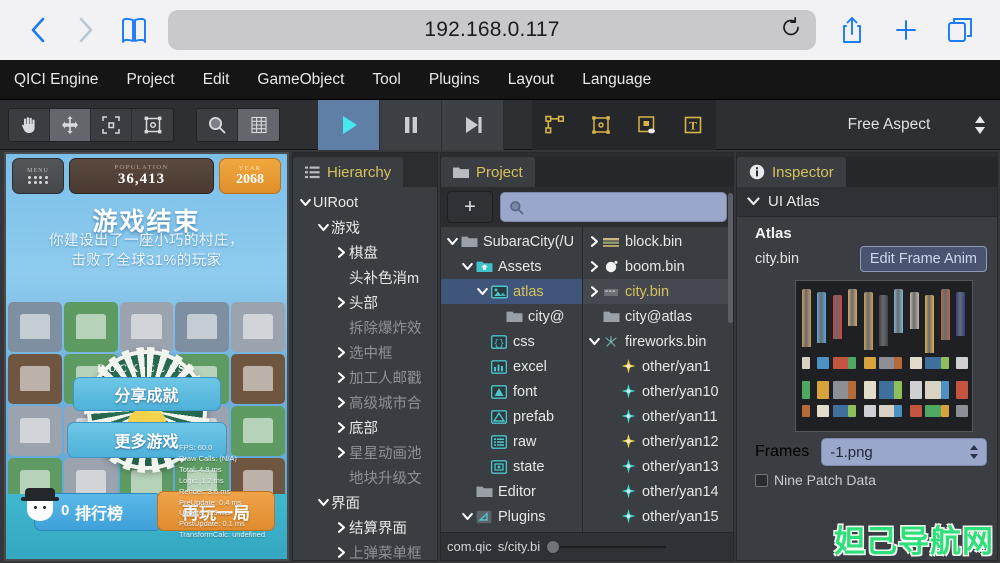  Describe the element at coordinates (658, 466) in the screenshot. I see `project-file-item: other/yan13` at that location.